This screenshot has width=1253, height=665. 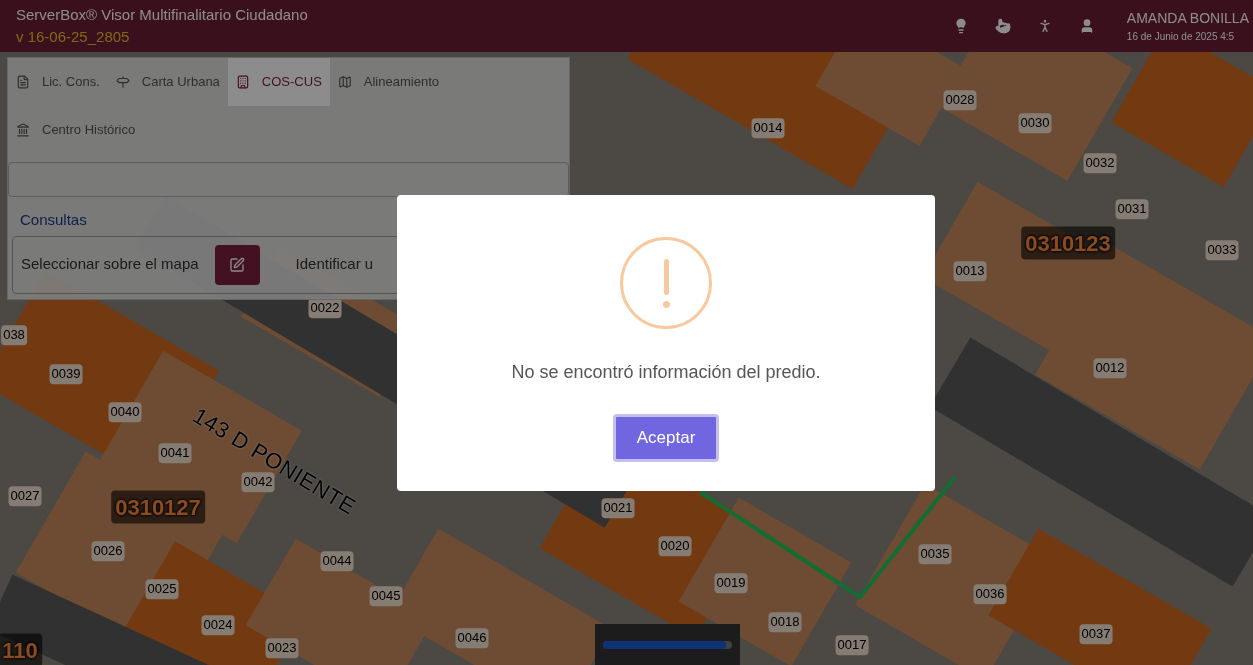 What do you see at coordinates (1035, 123) in the screenshot?
I see `parcel-number-label: 0030` at bounding box center [1035, 123].